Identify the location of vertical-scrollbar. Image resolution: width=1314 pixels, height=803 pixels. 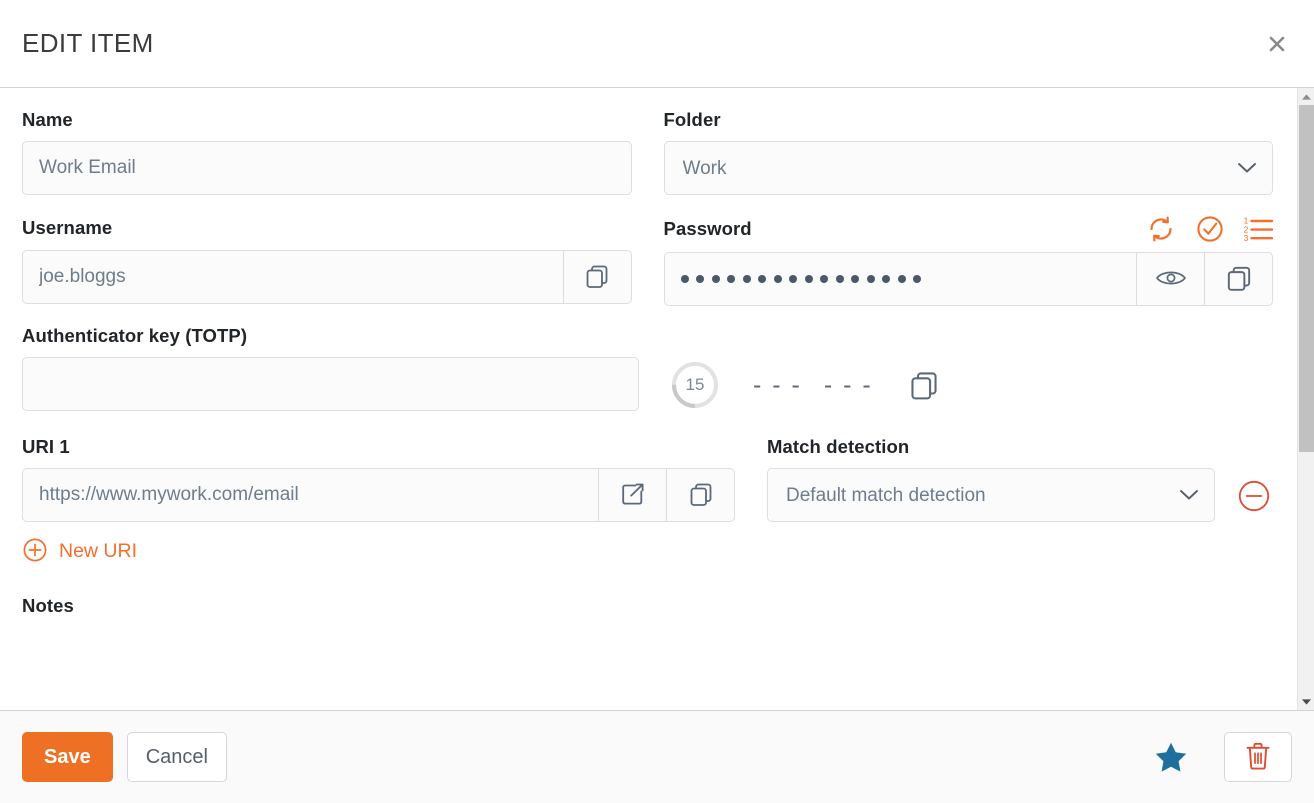
(1305, 399).